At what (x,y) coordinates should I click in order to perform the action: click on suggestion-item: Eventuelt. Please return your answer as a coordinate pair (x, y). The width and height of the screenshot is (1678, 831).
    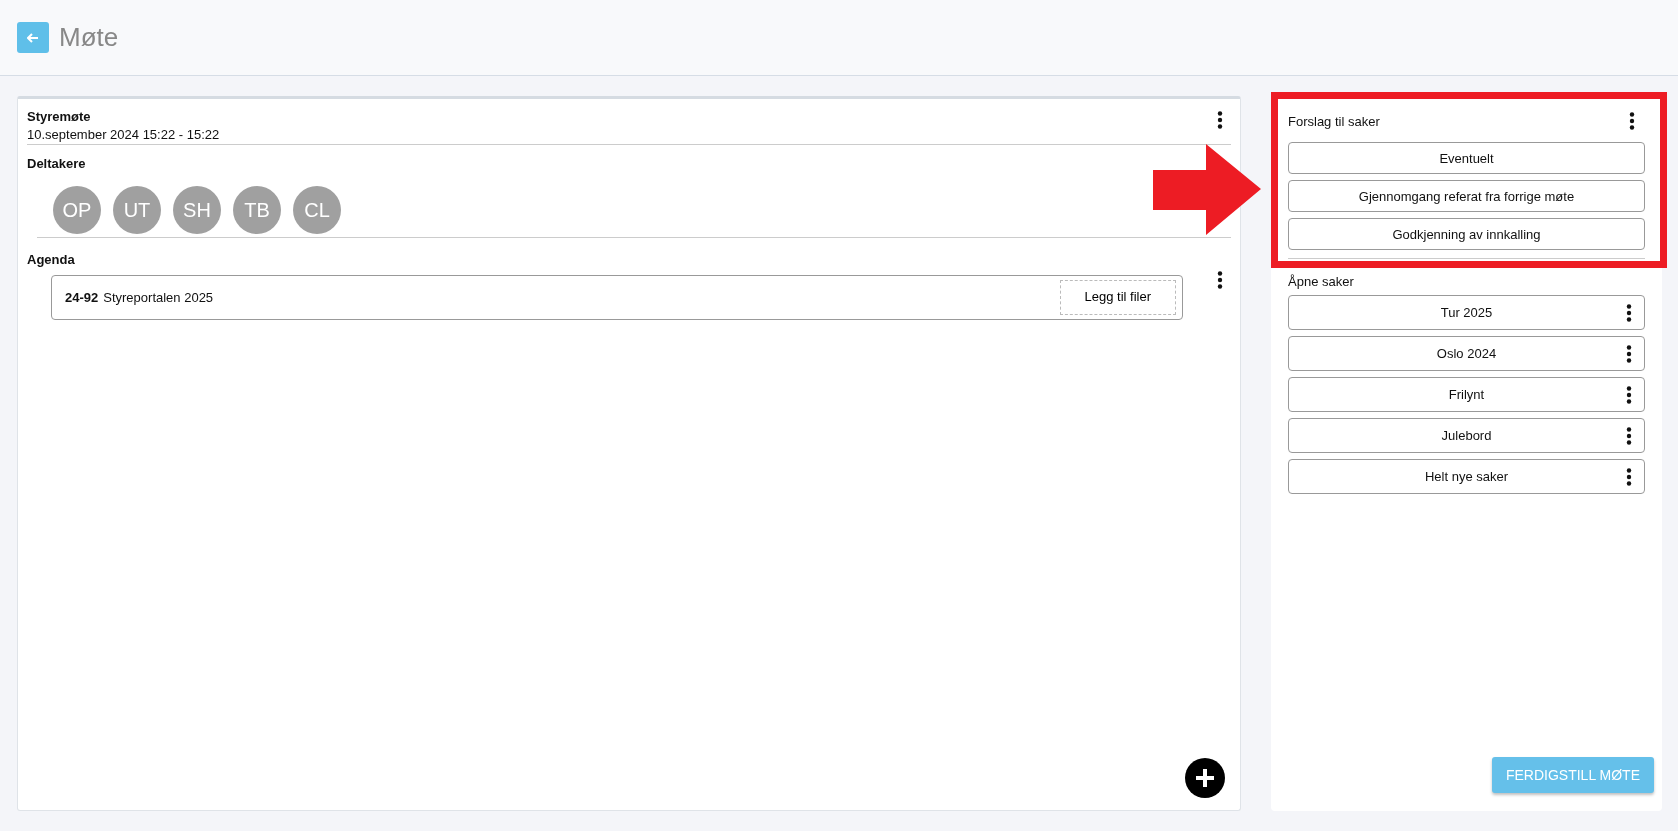
    Looking at the image, I should click on (1466, 158).